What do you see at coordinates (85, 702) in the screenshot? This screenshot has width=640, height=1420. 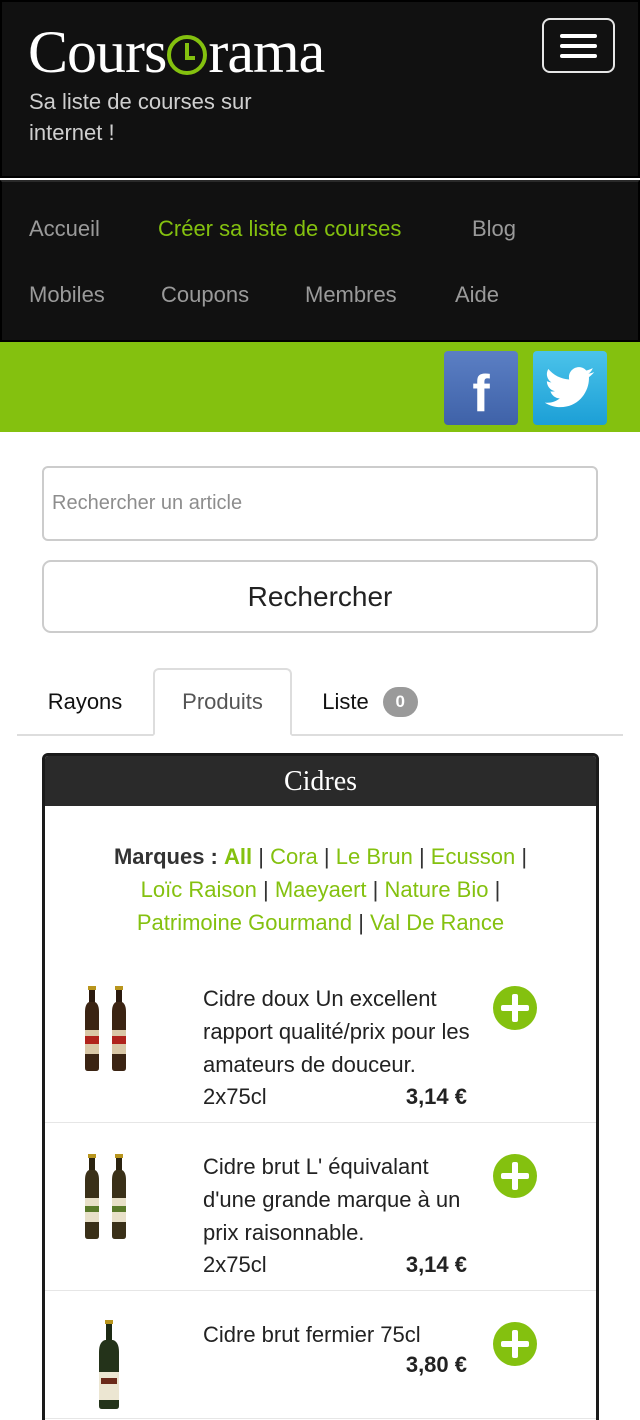 I see `tab-rayons: Rayons` at bounding box center [85, 702].